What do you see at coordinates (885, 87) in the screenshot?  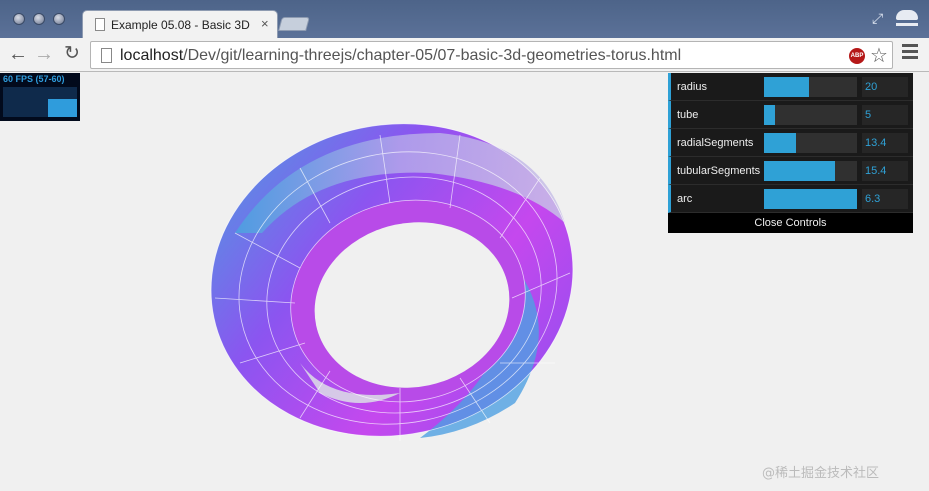 I see `radius-value-input: 20` at bounding box center [885, 87].